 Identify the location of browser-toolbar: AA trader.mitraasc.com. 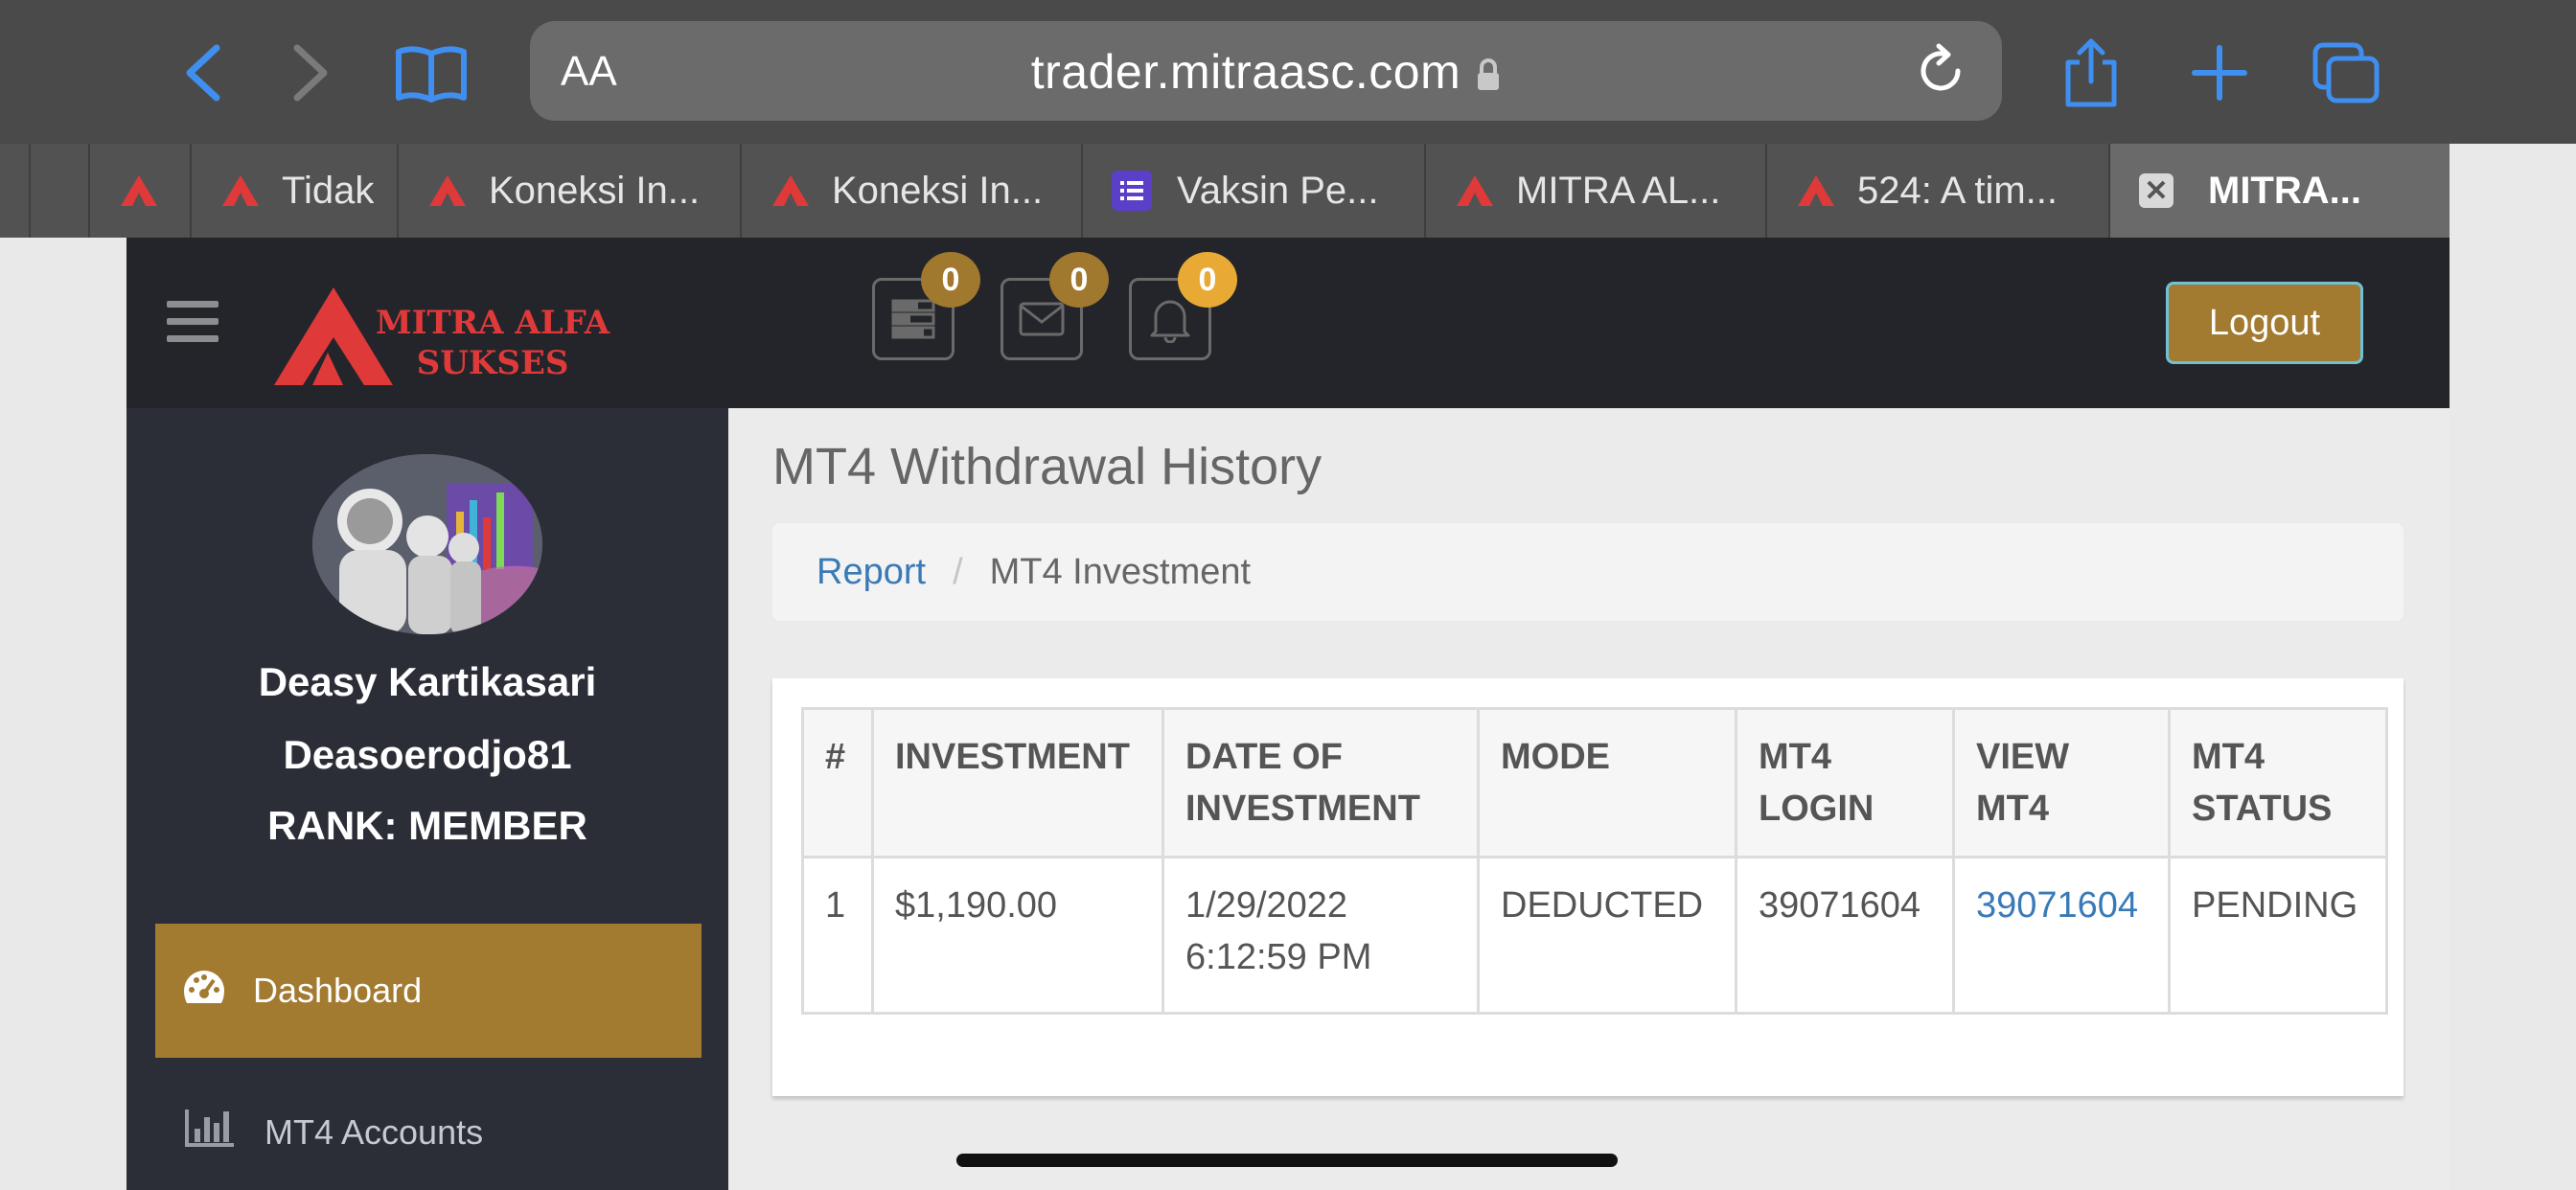
(1288, 72).